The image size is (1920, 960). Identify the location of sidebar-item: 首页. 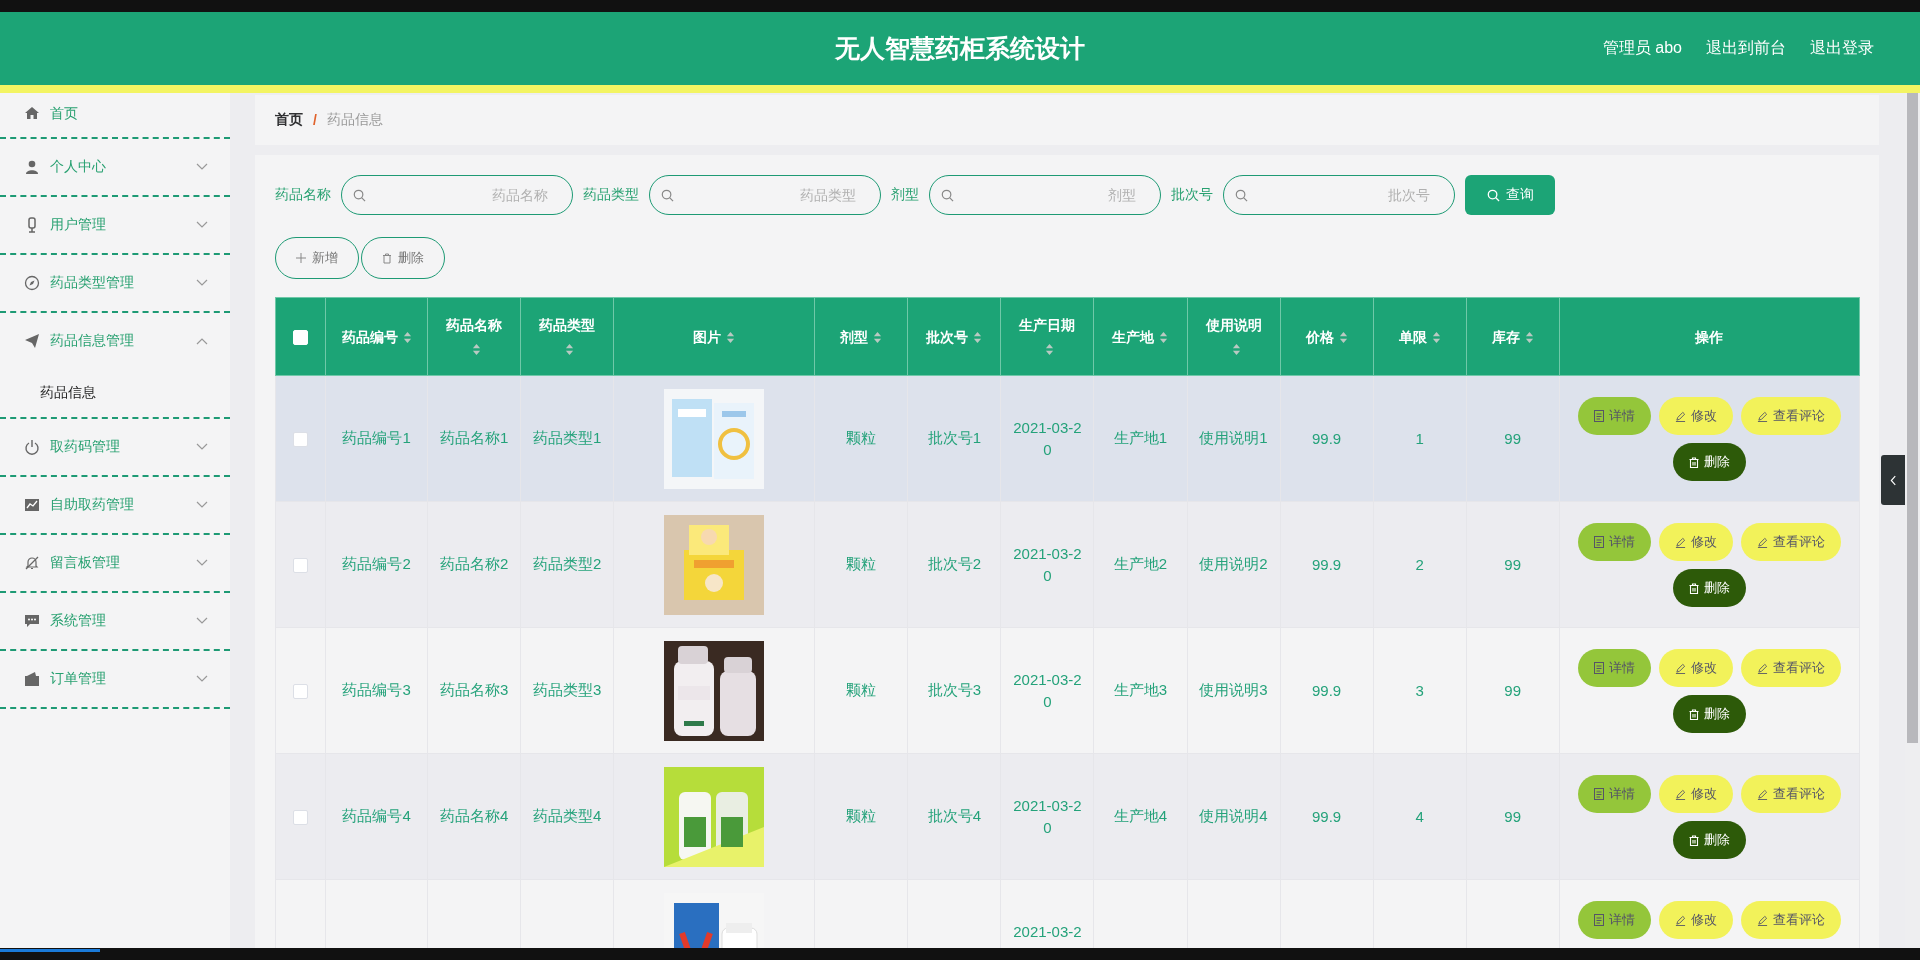
(115, 115).